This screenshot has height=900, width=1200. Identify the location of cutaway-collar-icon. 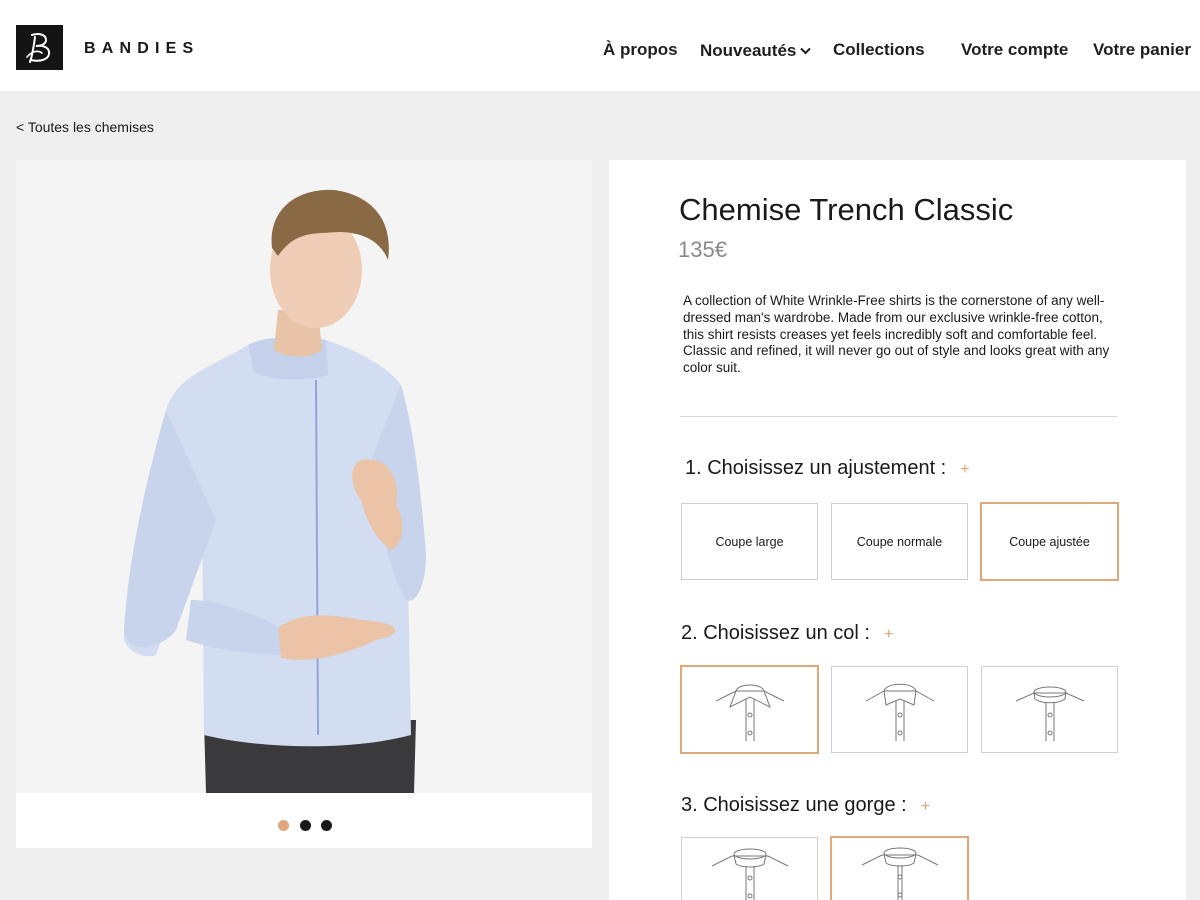
(899, 712).